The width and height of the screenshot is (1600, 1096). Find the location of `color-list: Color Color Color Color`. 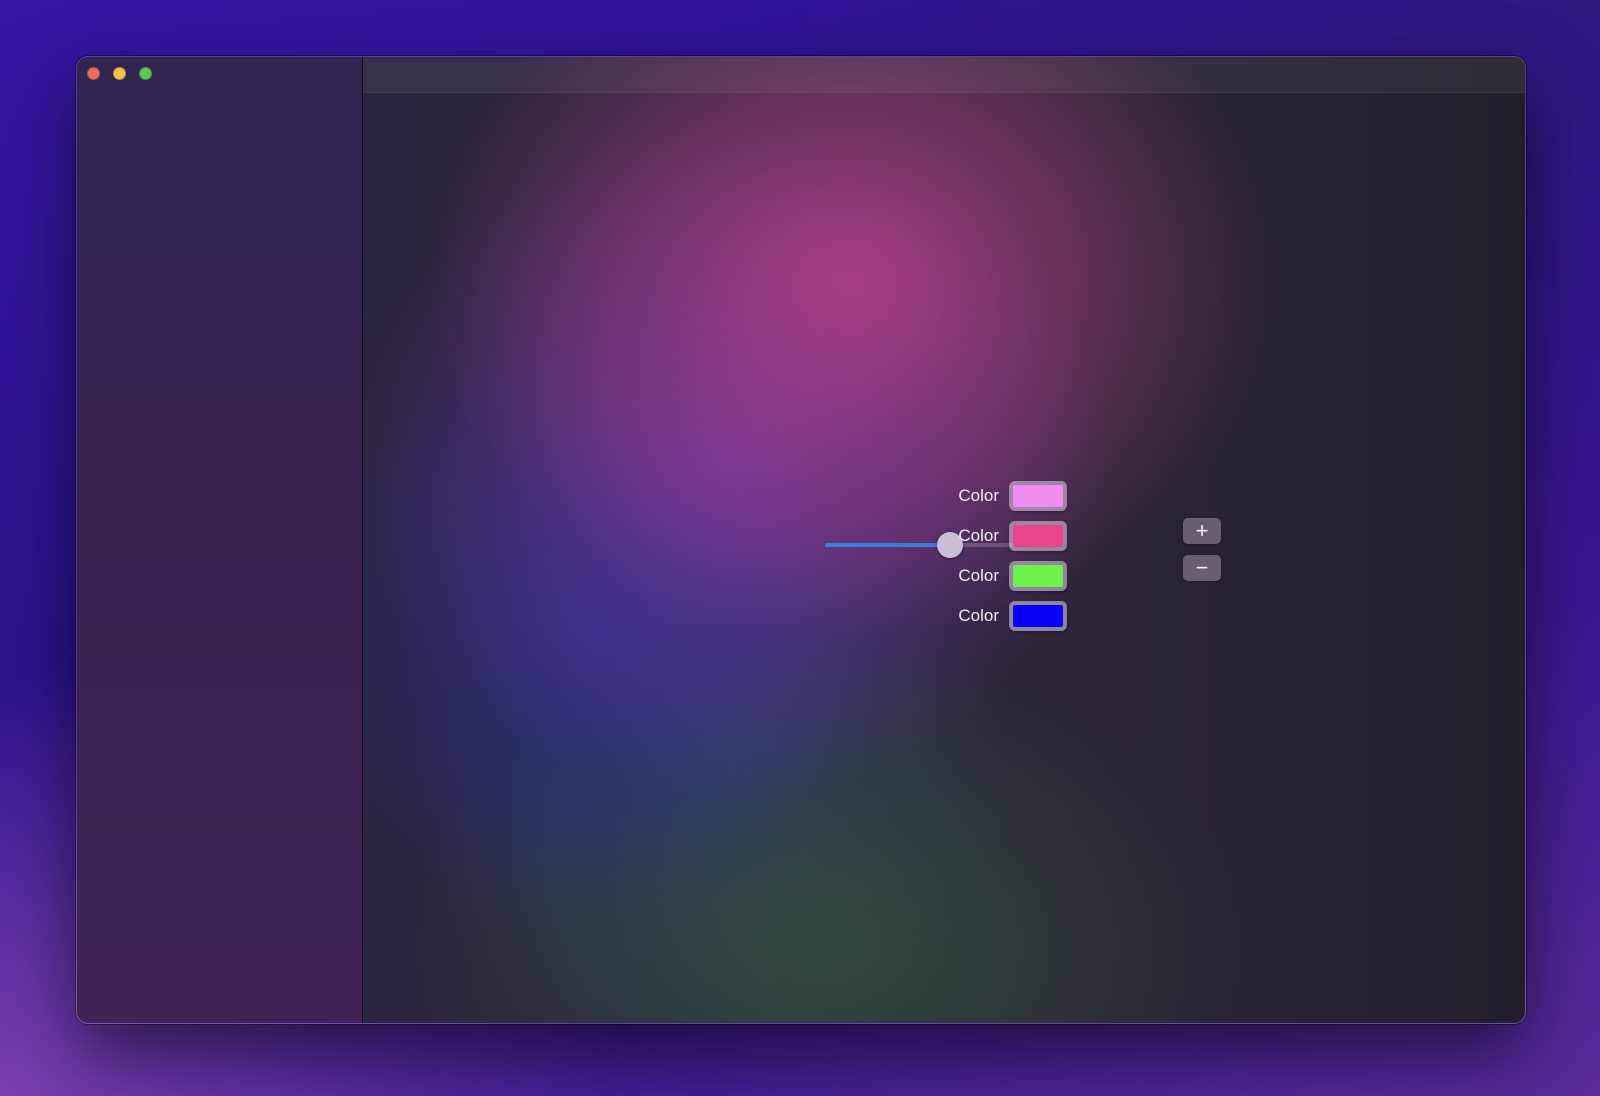

color-list: Color Color Color Color is located at coordinates (1010, 561).